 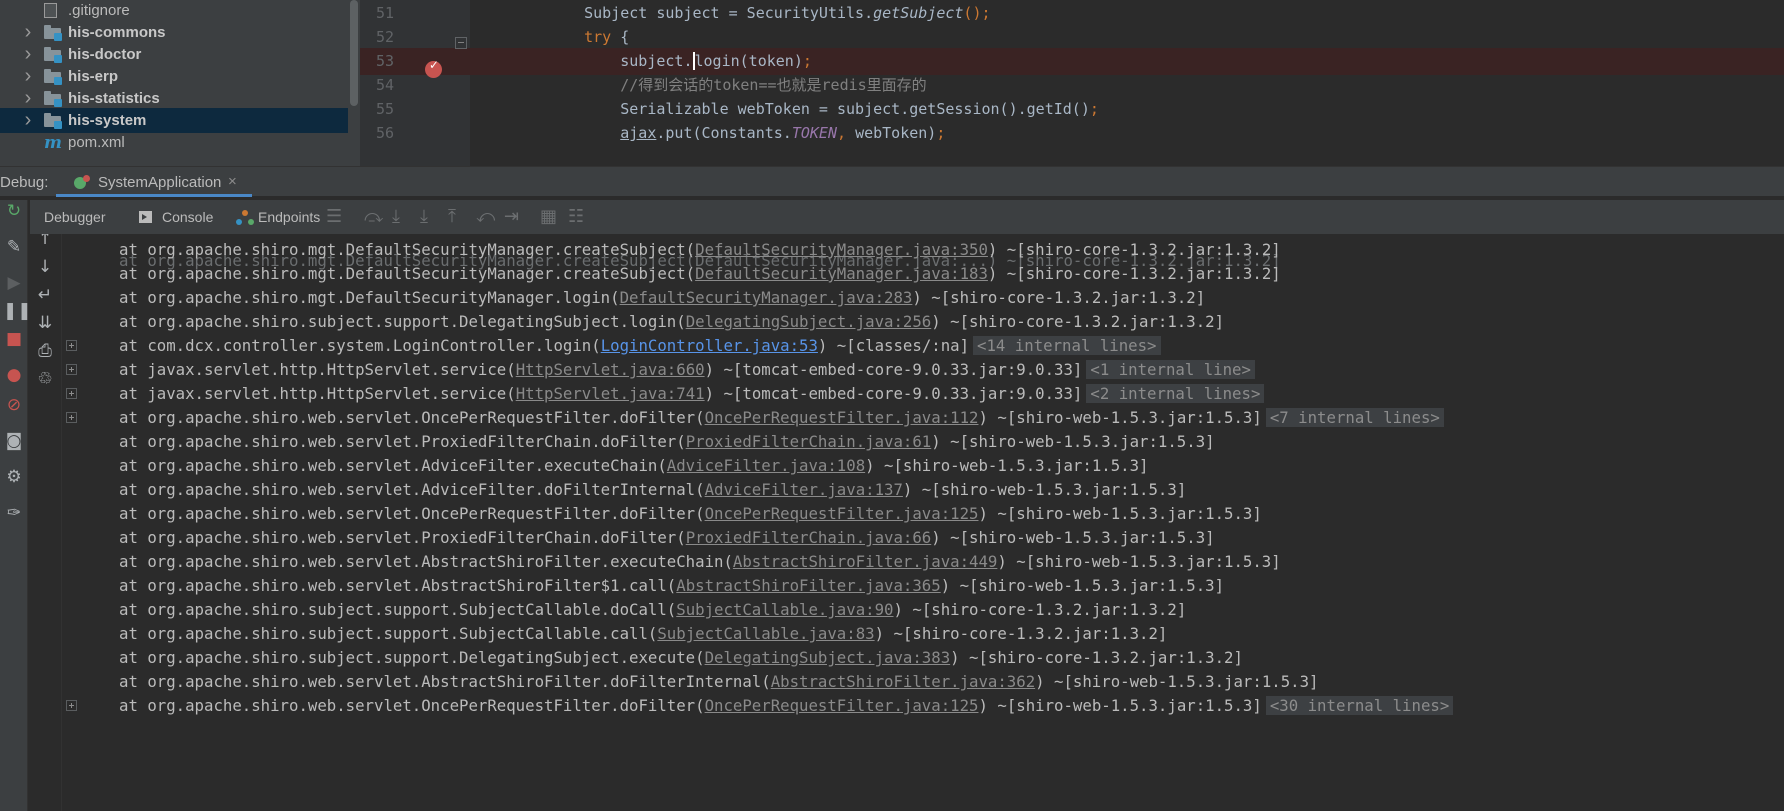 I want to click on code-line: 54 //得到会话的token==也就是redis里面存的, so click(x=1072, y=85).